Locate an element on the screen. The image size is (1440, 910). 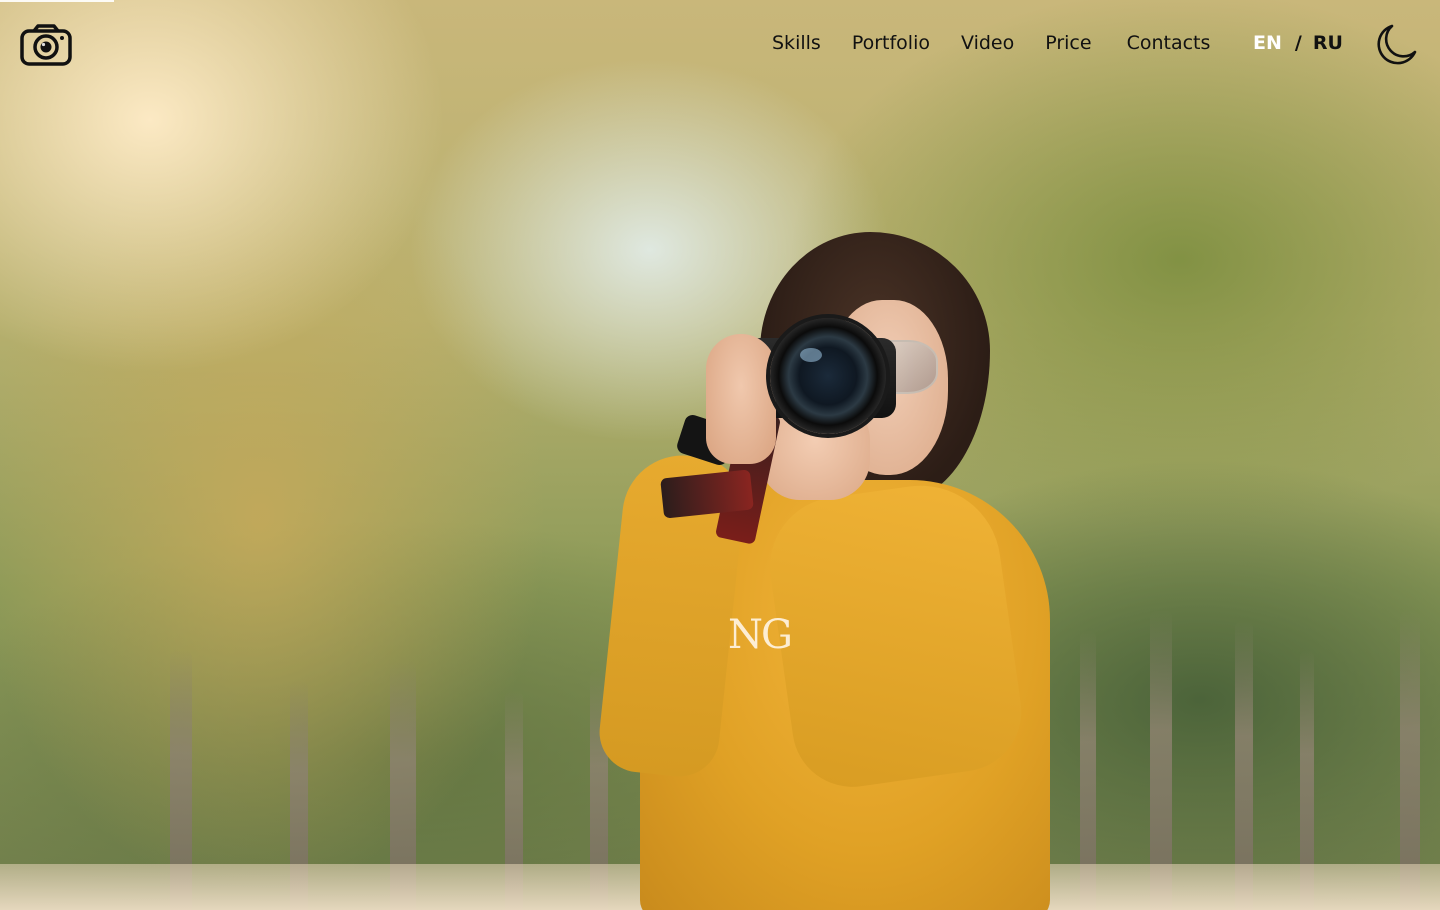
sweater-print: NG is located at coordinates (760, 635).